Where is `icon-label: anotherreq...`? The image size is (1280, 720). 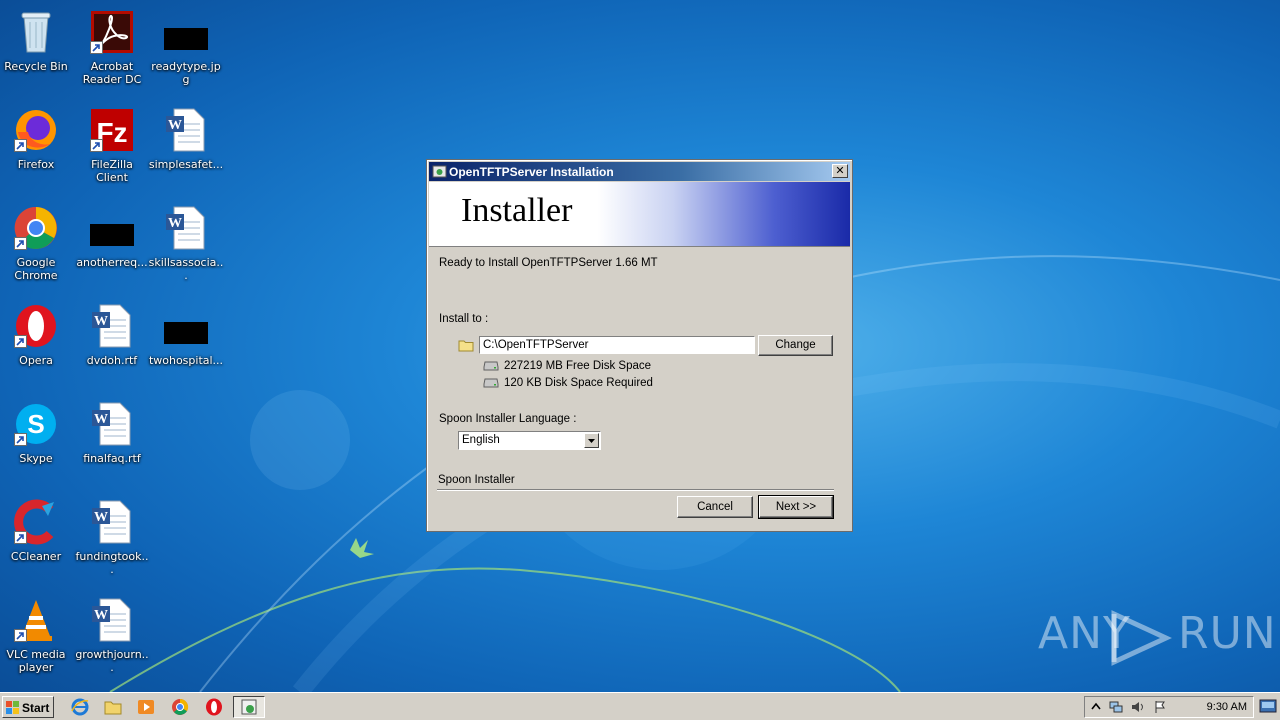 icon-label: anotherreq... is located at coordinates (112, 262).